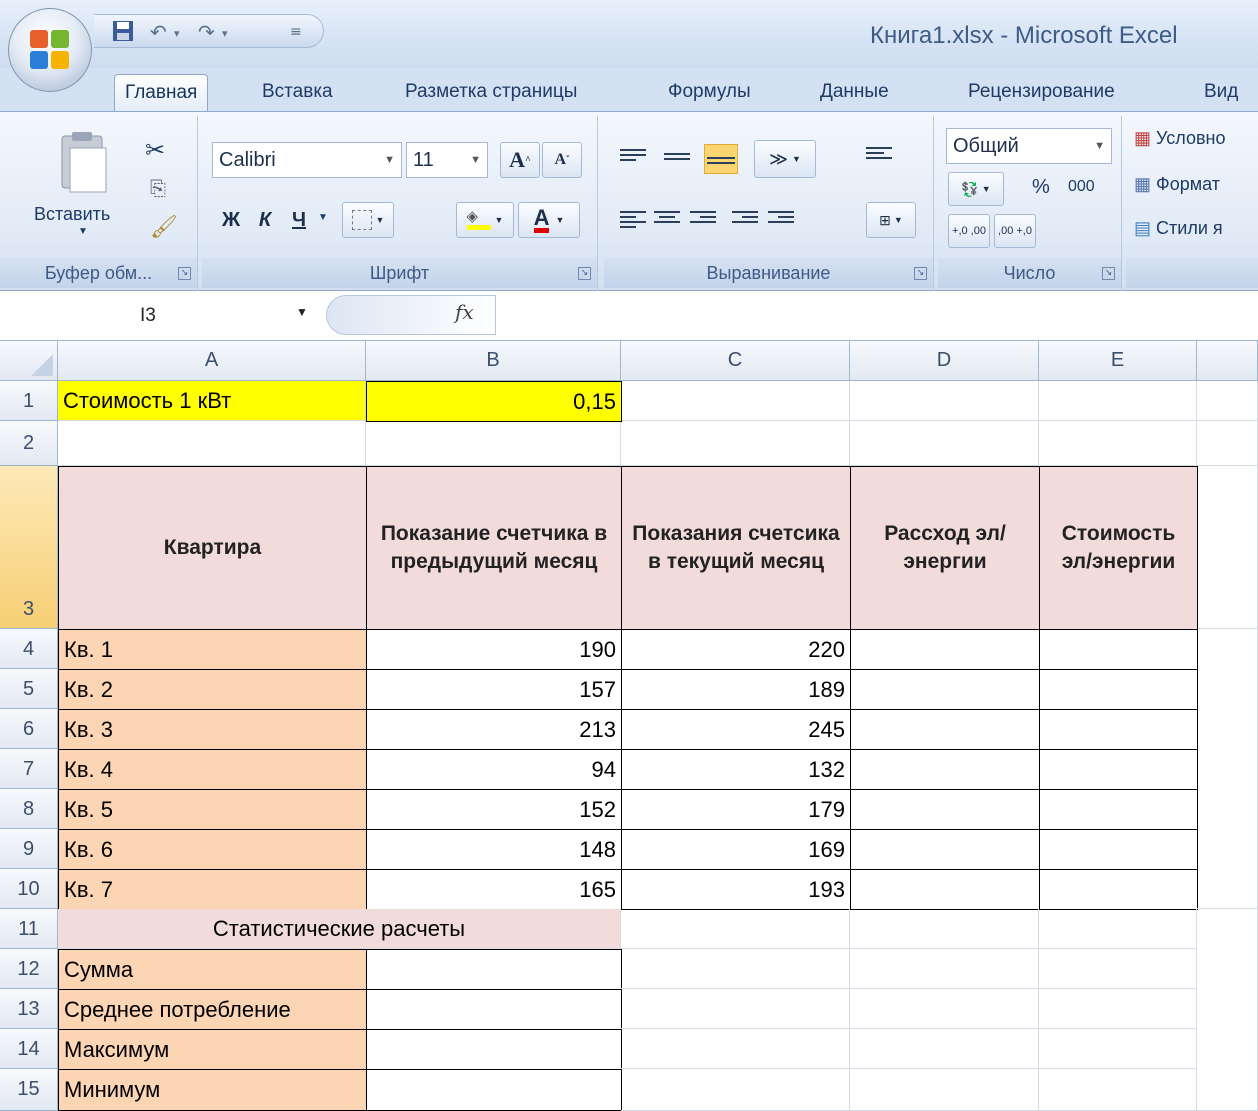 This screenshot has height=1111, width=1258. Describe the element at coordinates (155, 150) in the screenshot. I see `cut-icon: ✂` at that location.